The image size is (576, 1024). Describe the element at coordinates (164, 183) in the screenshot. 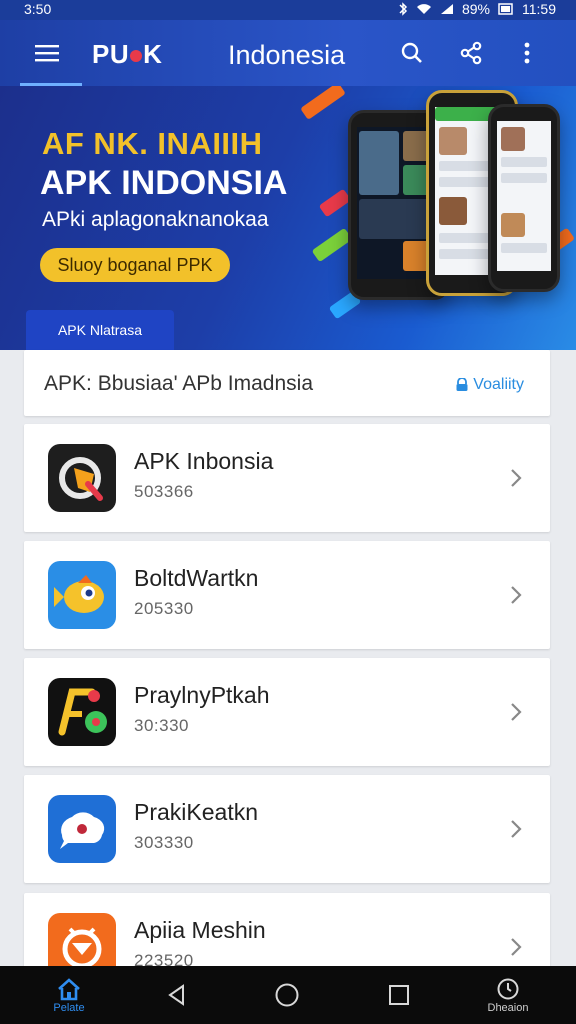

I see `banner-headline: APK INDONSIA` at that location.